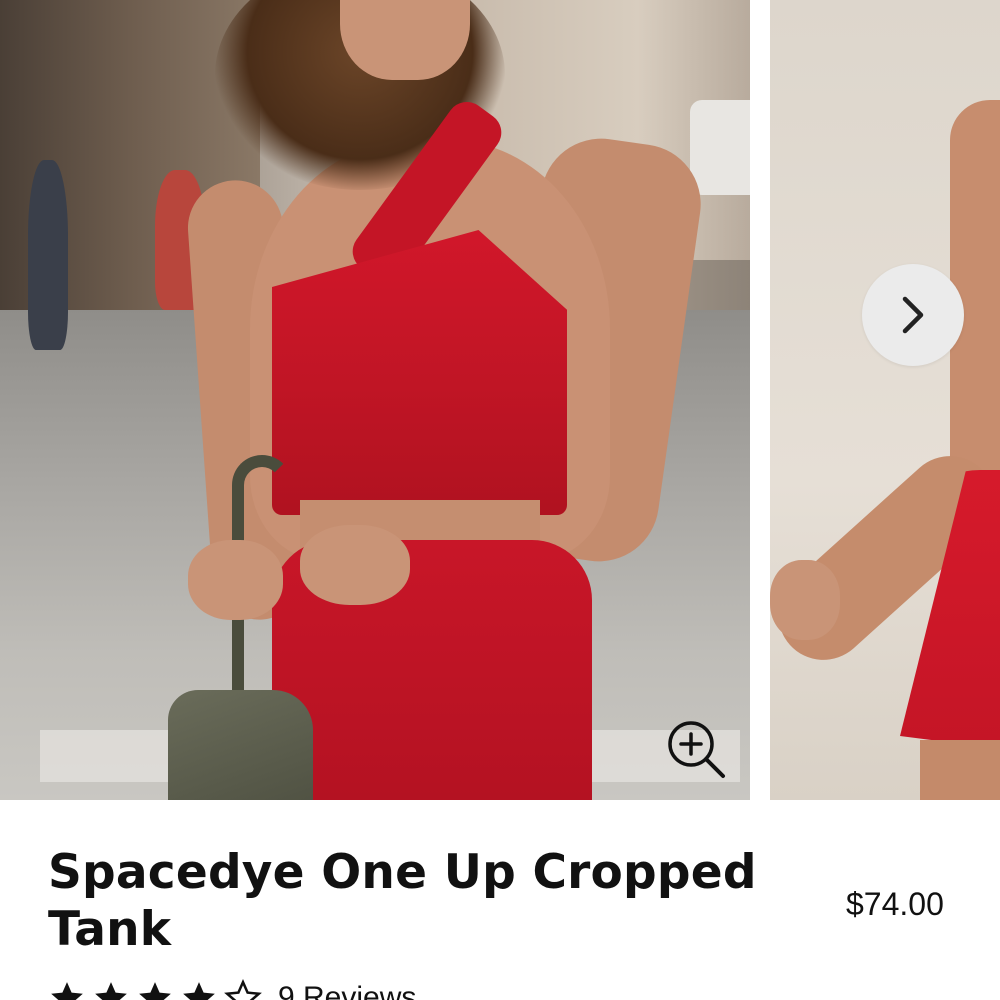 This screenshot has height=1000, width=1000. I want to click on model-legs, so click(960, 770).